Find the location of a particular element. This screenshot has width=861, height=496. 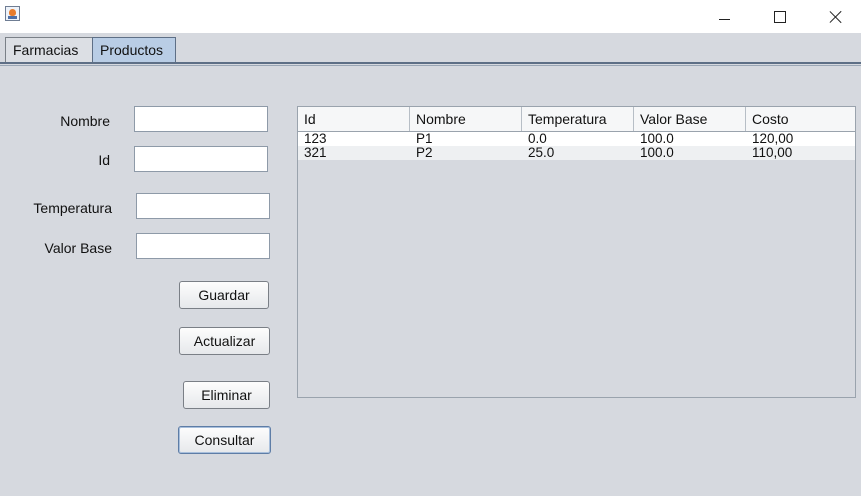

table-header: Id Nombre Temperatura Valor Base Costo is located at coordinates (576, 119).